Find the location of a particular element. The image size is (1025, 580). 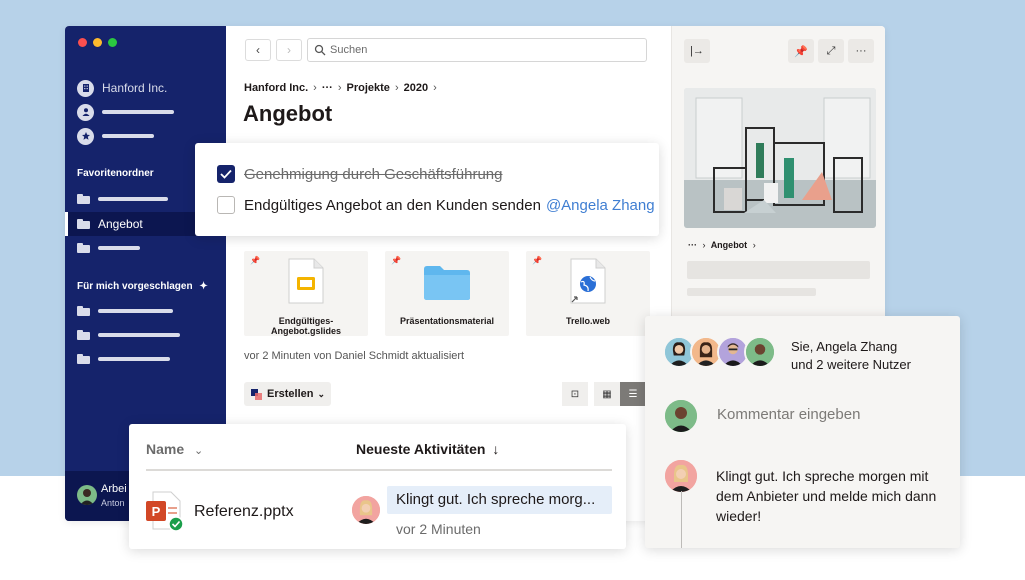

sidebar-item-org: Hanford Inc. is located at coordinates (122, 88).